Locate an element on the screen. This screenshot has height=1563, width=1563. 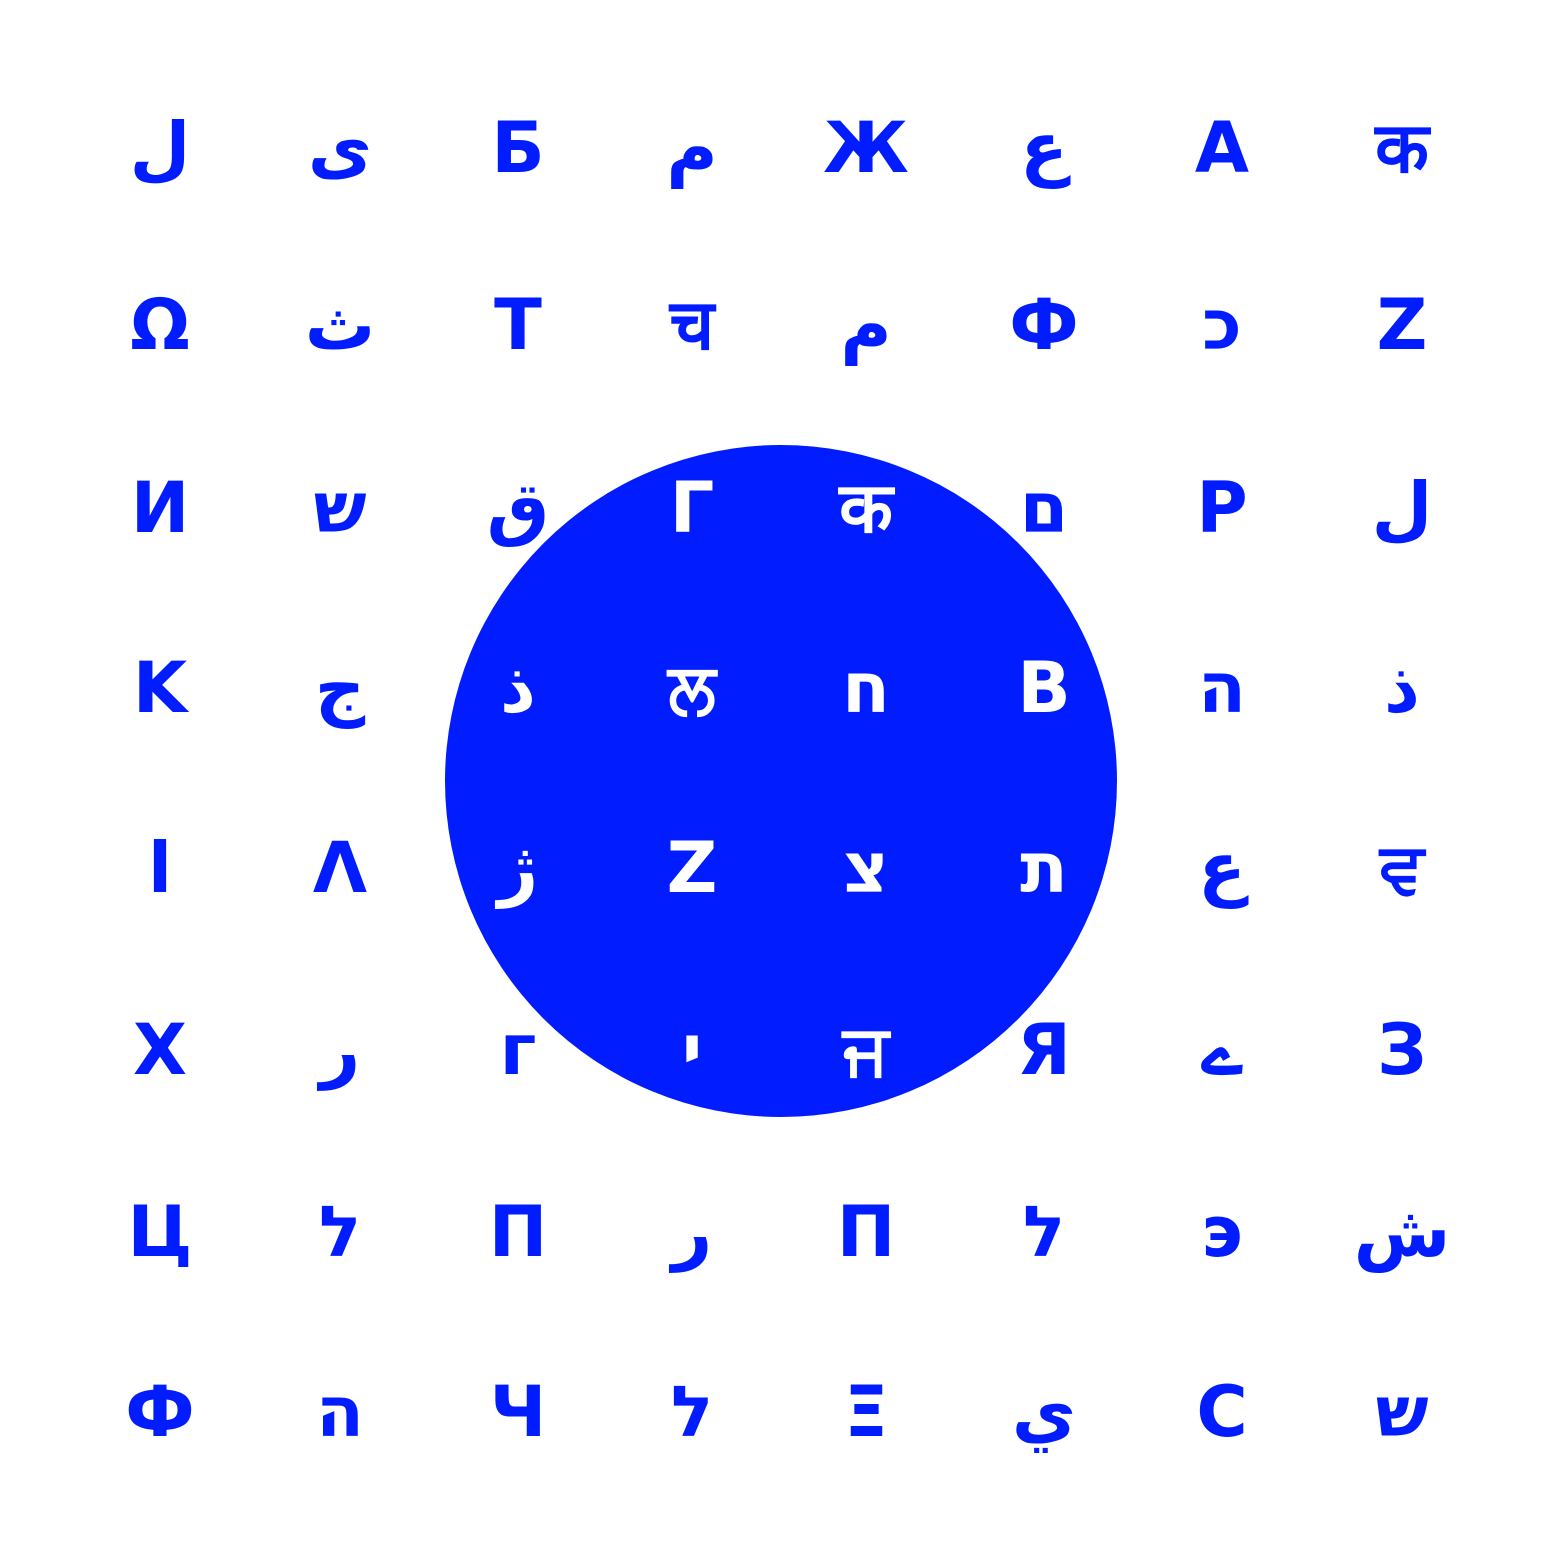
grid-glyph: ח is located at coordinates (866, 688).